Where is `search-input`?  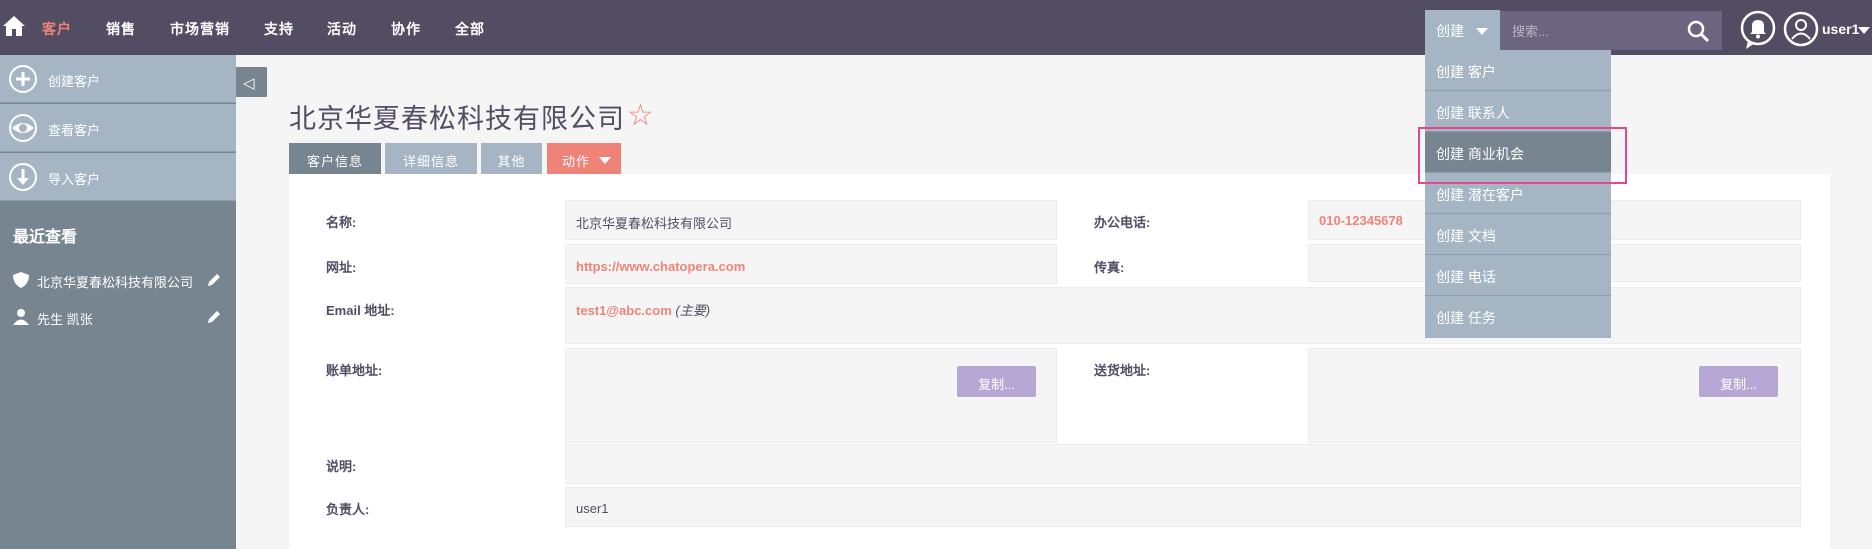
search-input is located at coordinates (1592, 31).